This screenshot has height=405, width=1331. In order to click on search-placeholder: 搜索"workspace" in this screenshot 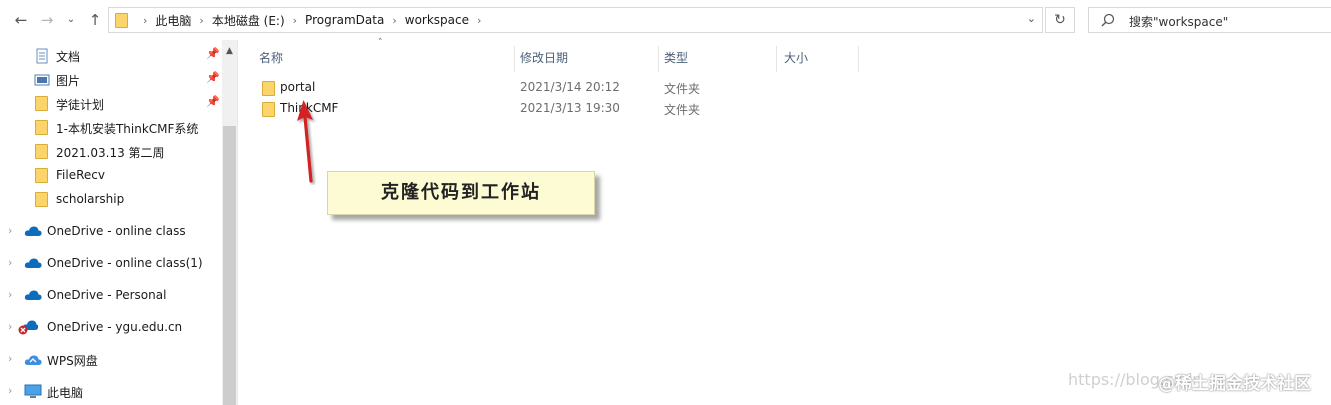, I will do `click(1179, 22)`.